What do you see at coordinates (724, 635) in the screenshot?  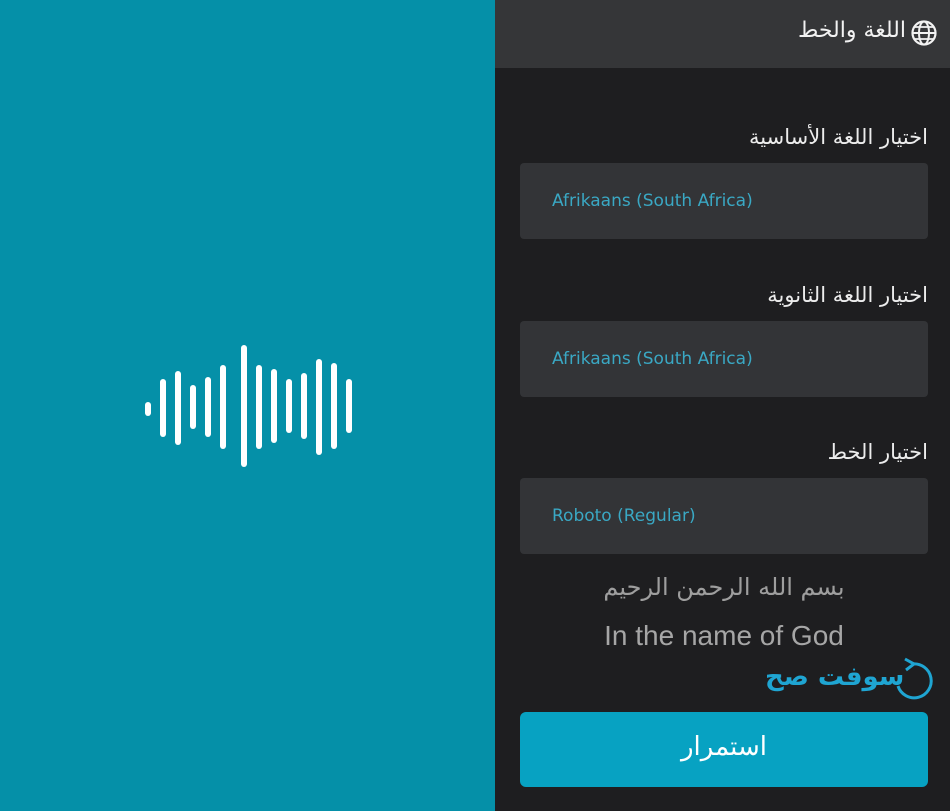 I see `font-preview-english: In the name of God` at bounding box center [724, 635].